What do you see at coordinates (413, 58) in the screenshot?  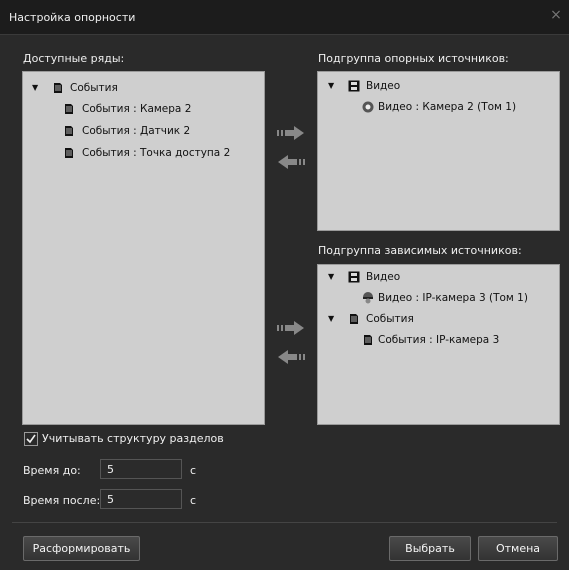 I see `reference-sources-label: Подгруппа опорных источников:` at bounding box center [413, 58].